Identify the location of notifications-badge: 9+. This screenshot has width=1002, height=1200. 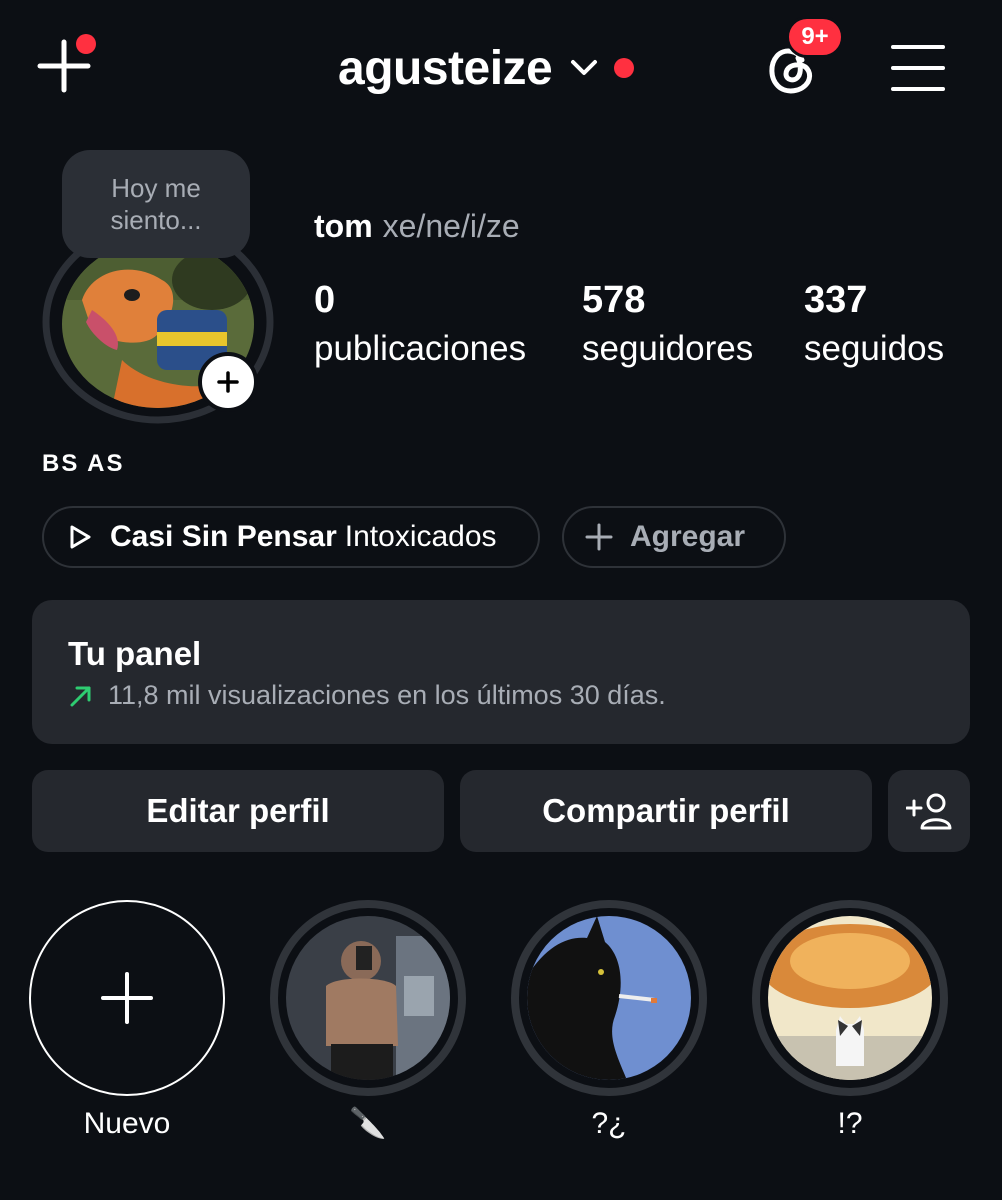
(815, 37).